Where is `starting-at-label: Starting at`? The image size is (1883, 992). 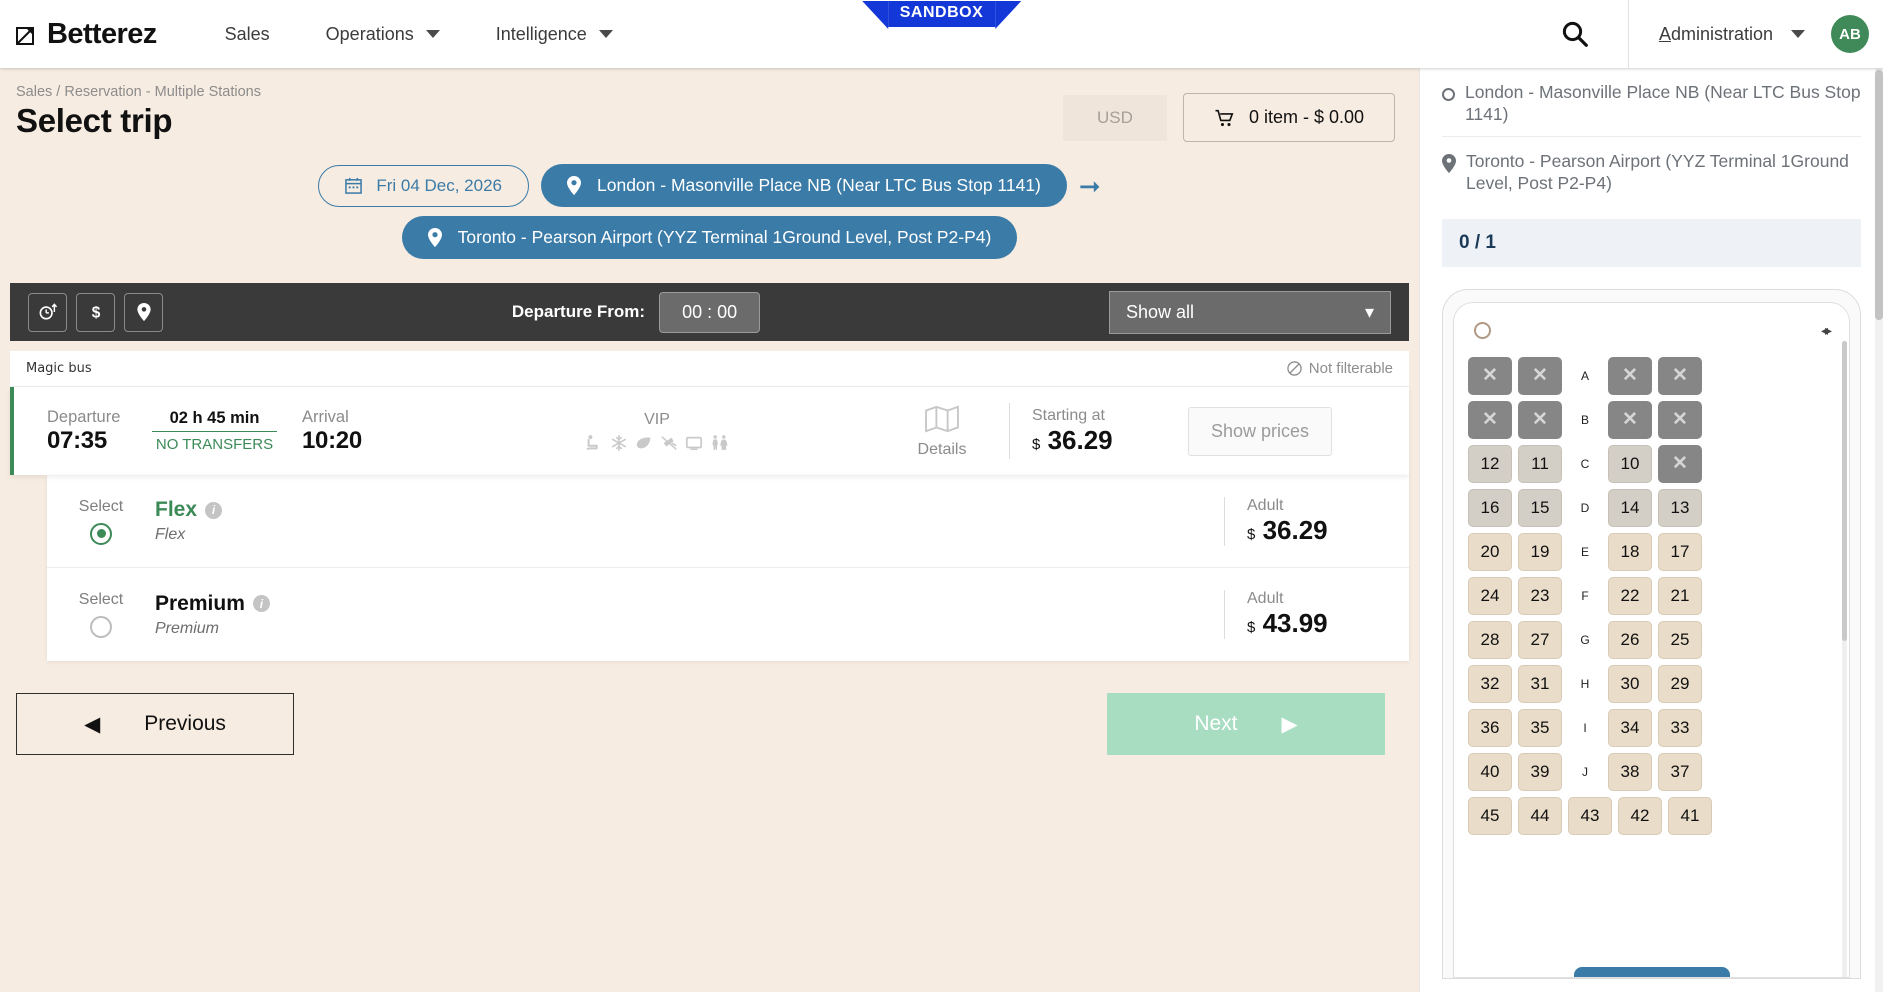
starting-at-label: Starting at is located at coordinates (1068, 415).